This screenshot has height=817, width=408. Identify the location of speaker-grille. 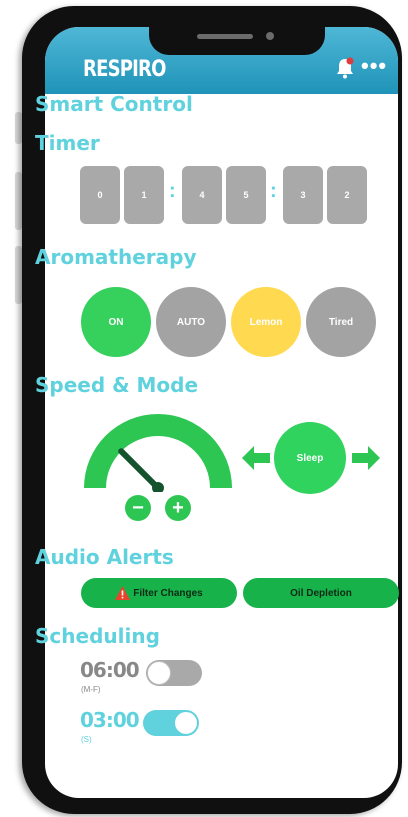
(225, 36).